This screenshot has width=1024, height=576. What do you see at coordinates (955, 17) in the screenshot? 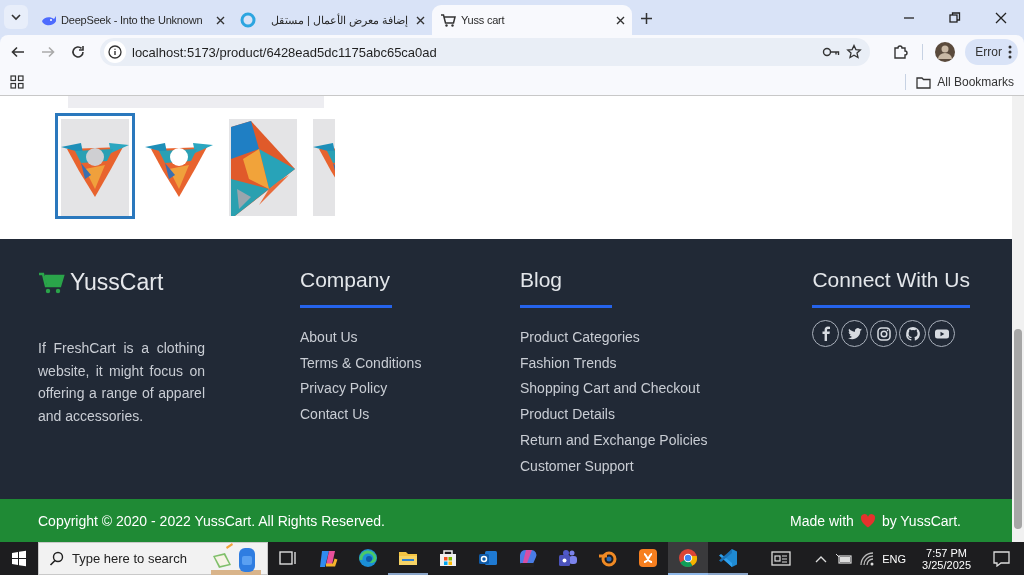
I see `restore-icon` at bounding box center [955, 17].